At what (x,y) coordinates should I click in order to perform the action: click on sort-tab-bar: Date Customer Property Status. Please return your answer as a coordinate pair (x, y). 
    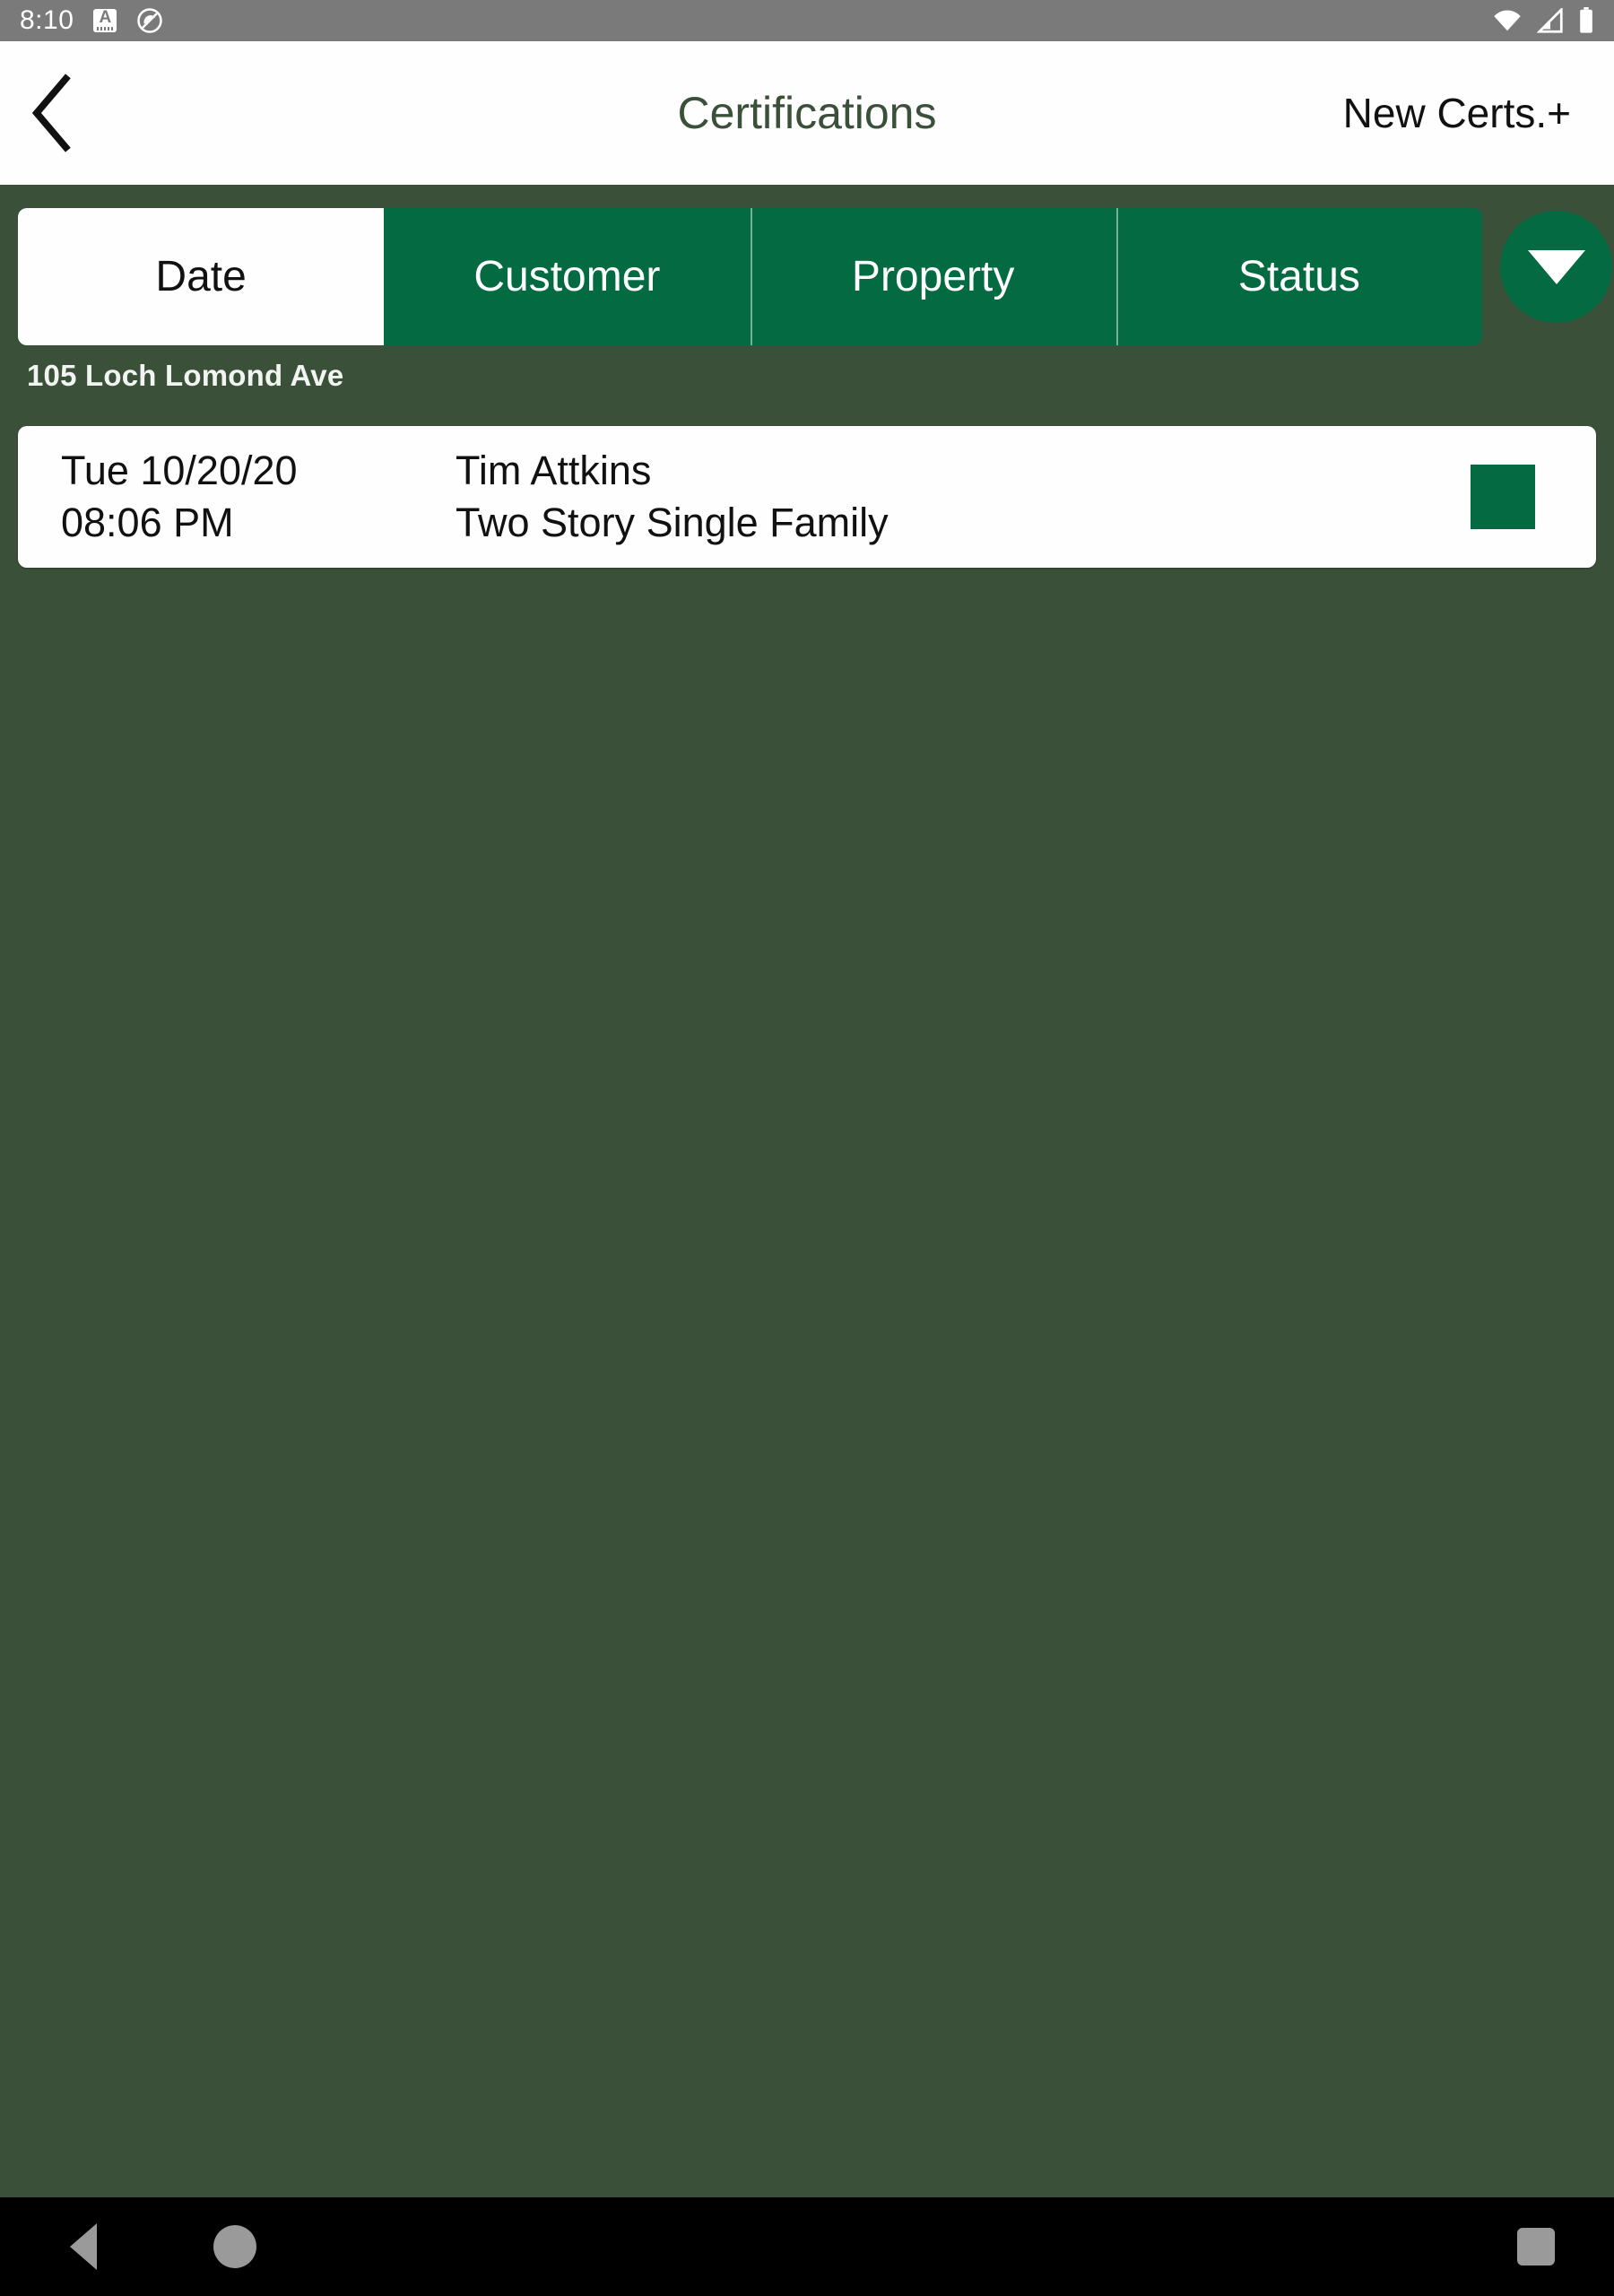
    Looking at the image, I should click on (750, 276).